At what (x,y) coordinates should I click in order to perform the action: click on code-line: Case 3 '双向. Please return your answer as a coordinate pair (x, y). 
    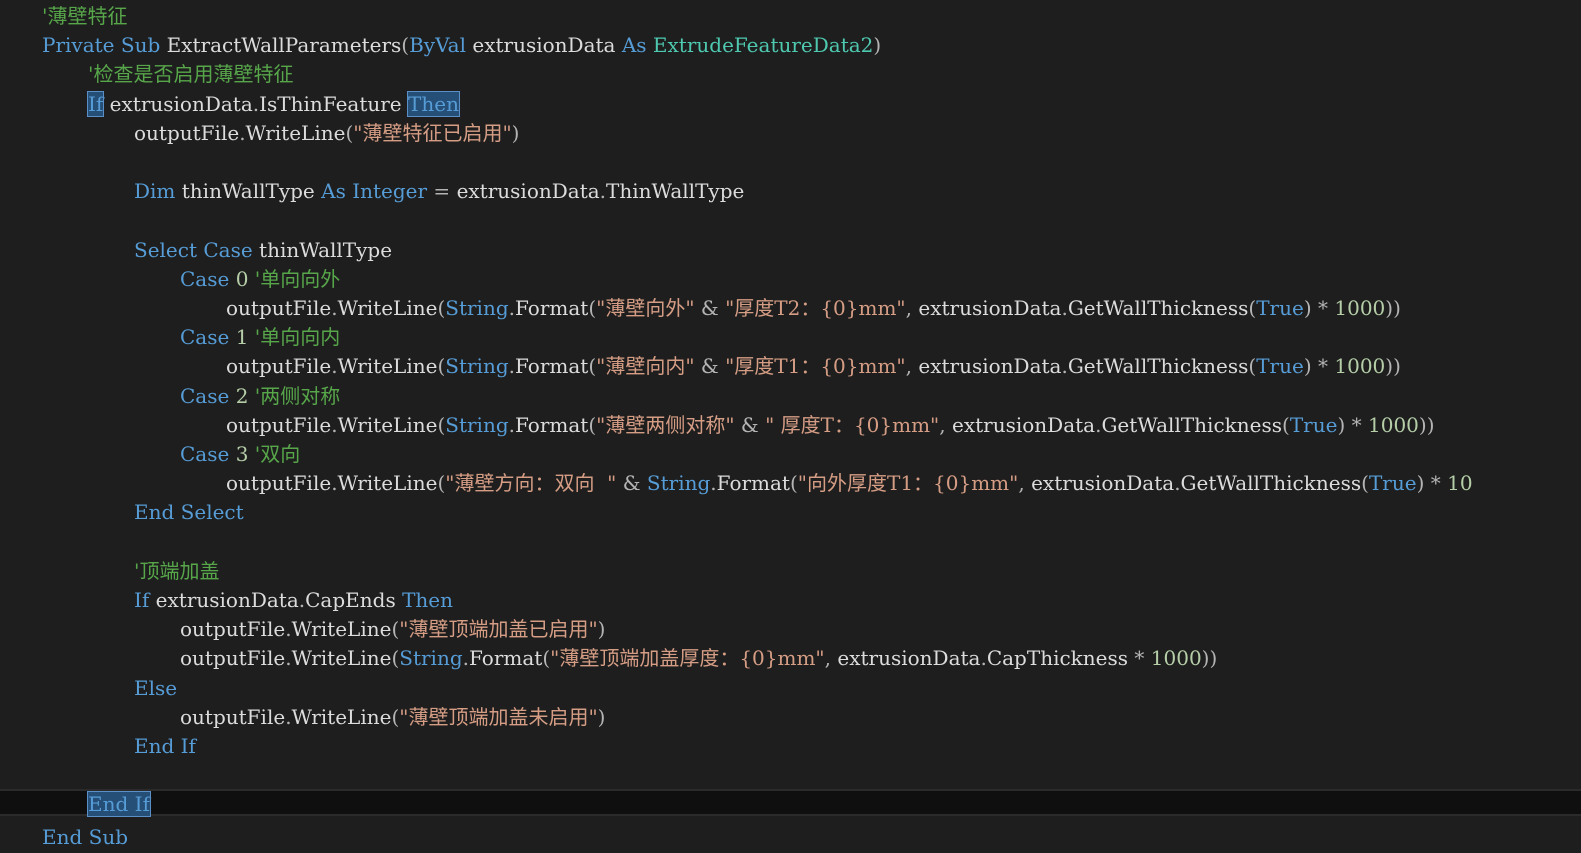
    Looking at the image, I should click on (240, 454).